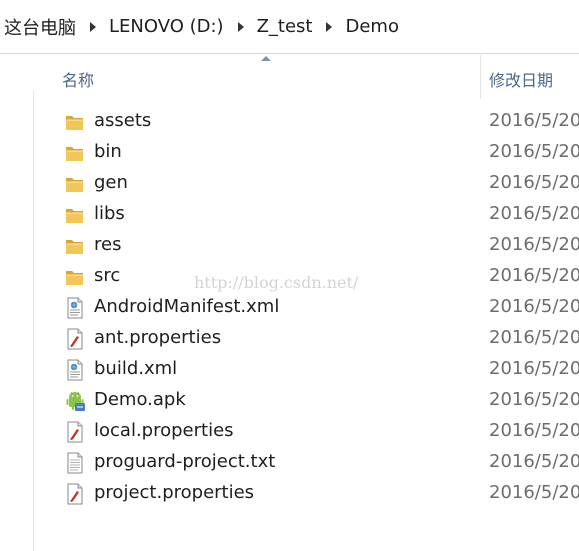  I want to click on column-header-date-modified: 修改日期, so click(521, 79).